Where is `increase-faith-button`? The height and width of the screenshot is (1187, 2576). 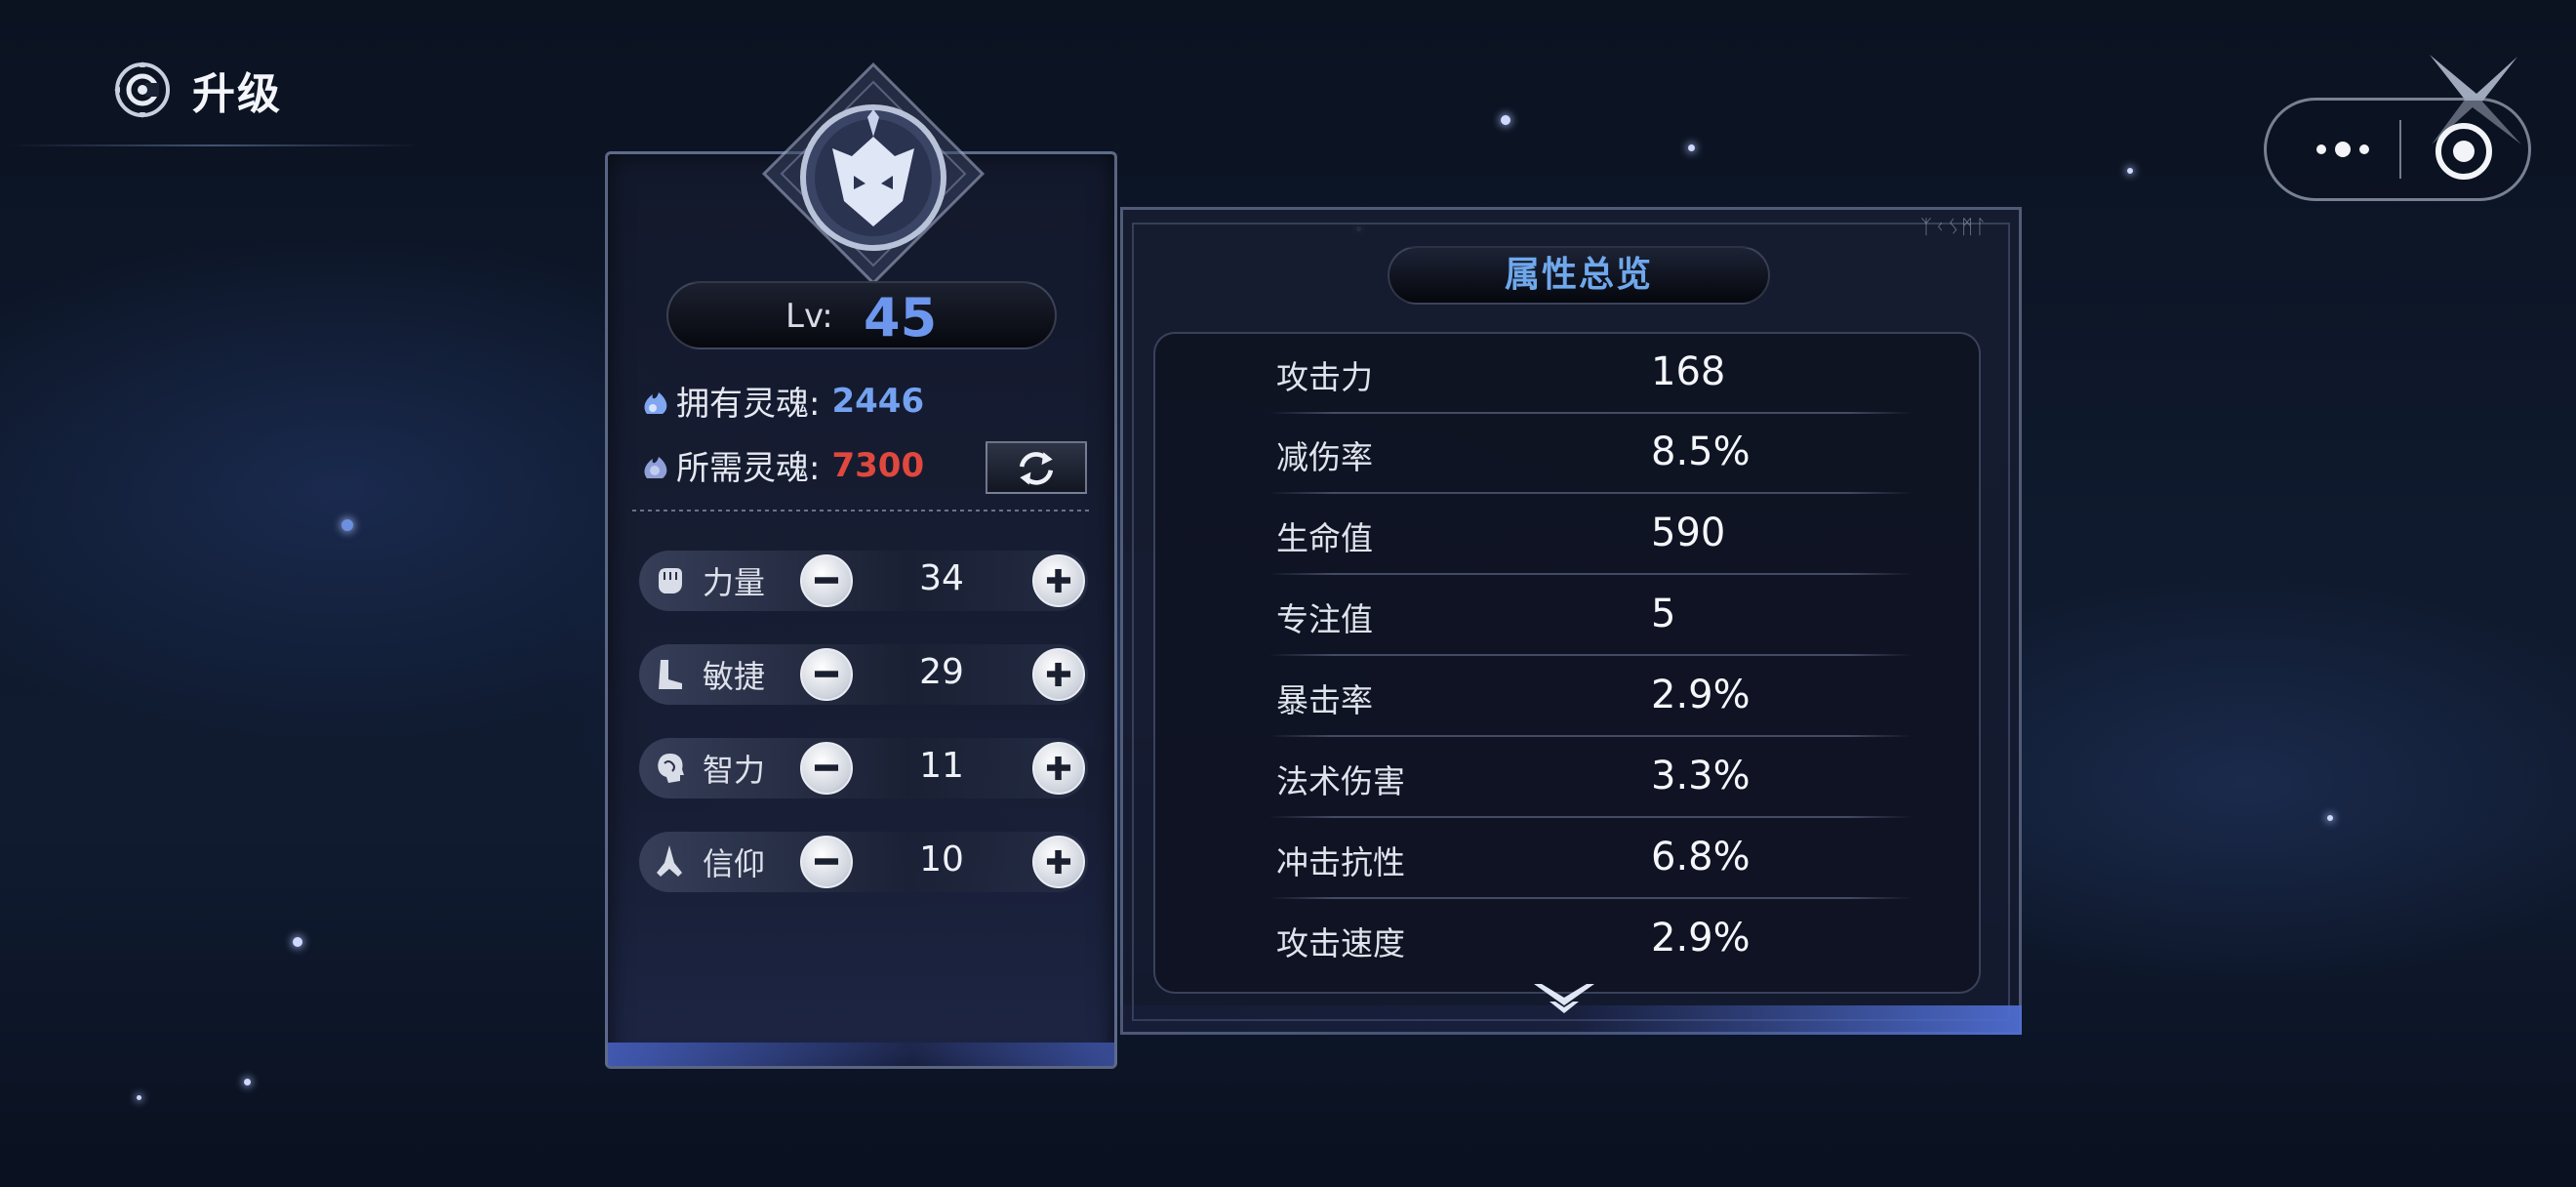
increase-faith-button is located at coordinates (1058, 862).